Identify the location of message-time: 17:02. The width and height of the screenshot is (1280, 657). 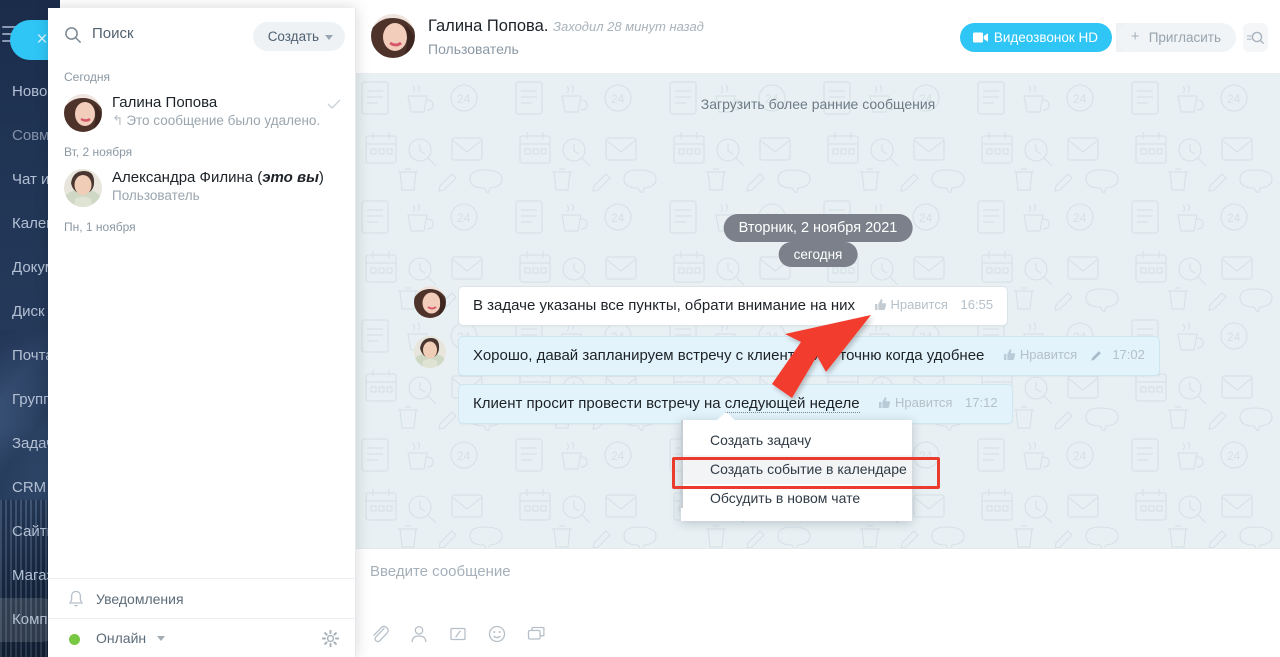
(1128, 354).